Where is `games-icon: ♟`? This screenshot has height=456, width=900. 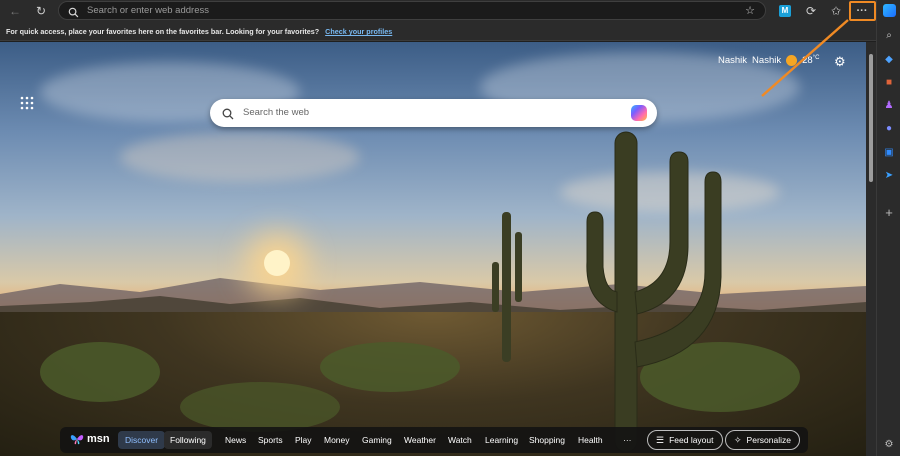 games-icon: ♟ is located at coordinates (889, 105).